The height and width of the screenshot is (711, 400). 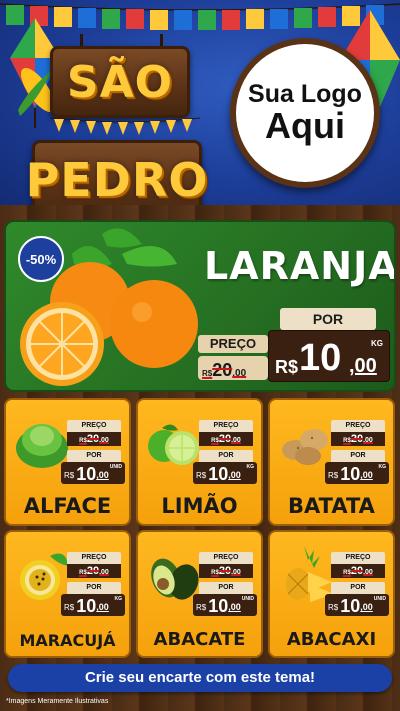 I want to click on card-product-name: BATATA, so click(x=331, y=506).